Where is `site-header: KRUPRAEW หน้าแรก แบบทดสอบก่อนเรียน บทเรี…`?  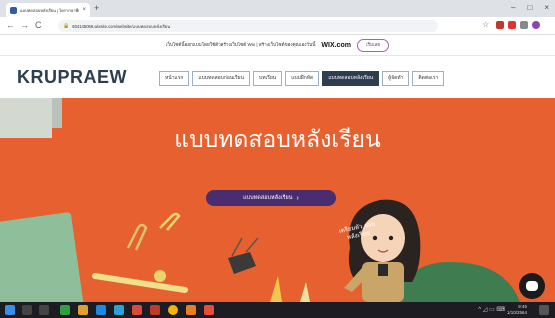 site-header: KRUPRAEW หน้าแรก แบบทดสอบก่อนเรียน บทเรี… is located at coordinates (277, 77).